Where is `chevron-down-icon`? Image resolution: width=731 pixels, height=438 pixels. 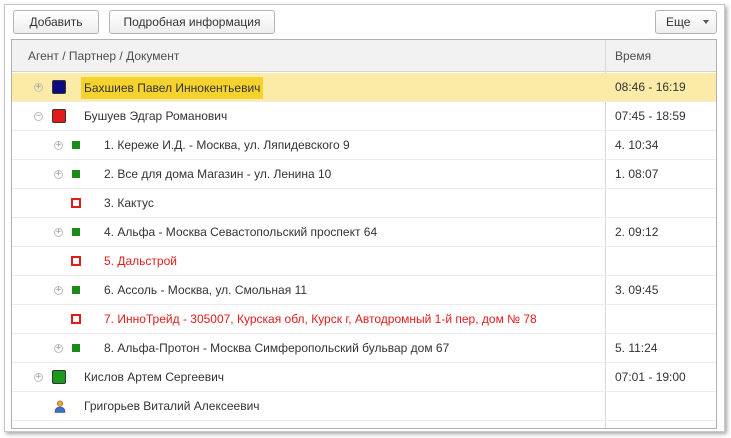
chevron-down-icon is located at coordinates (706, 22).